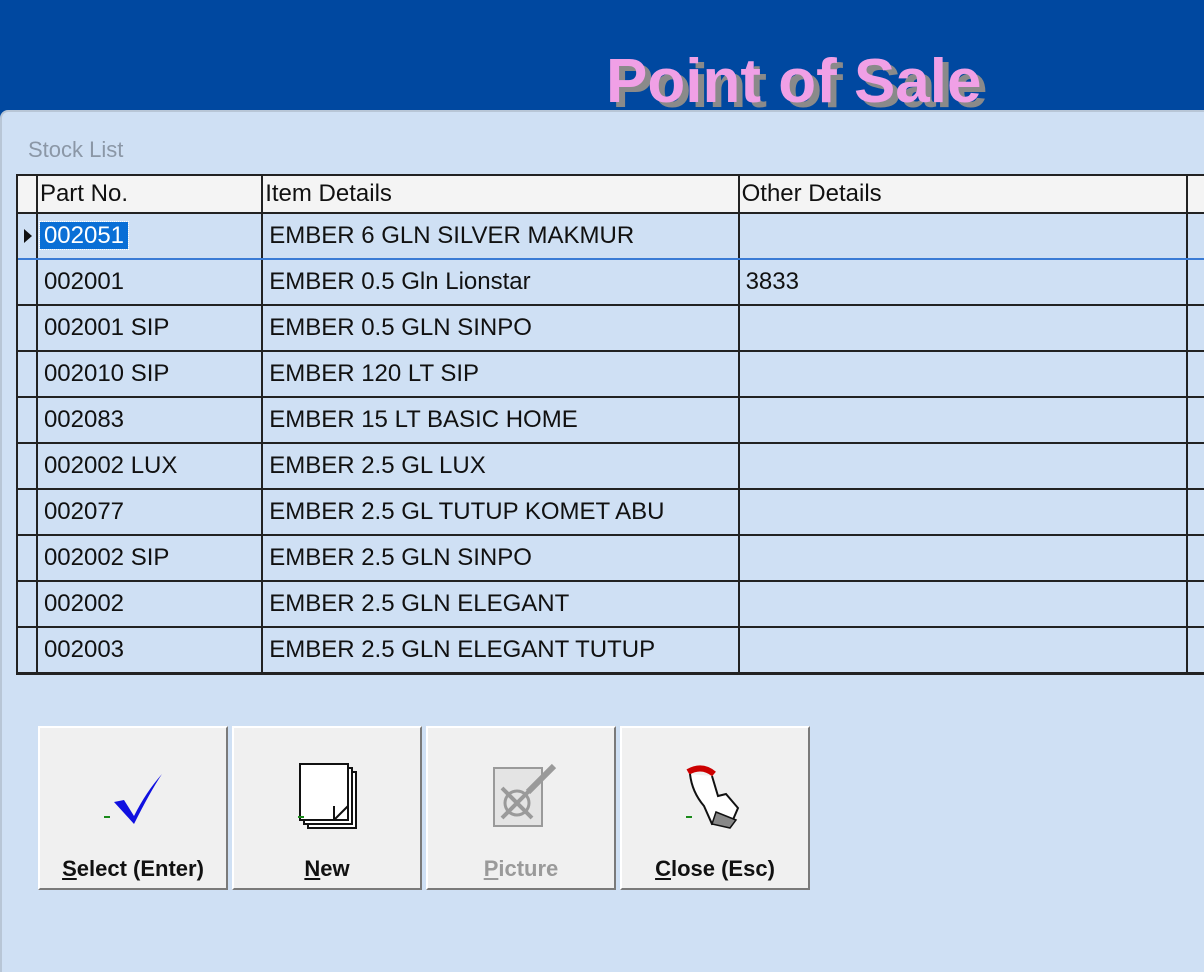  Describe the element at coordinates (501, 194) in the screenshot. I see `column-header-item-details: Item Details` at that location.